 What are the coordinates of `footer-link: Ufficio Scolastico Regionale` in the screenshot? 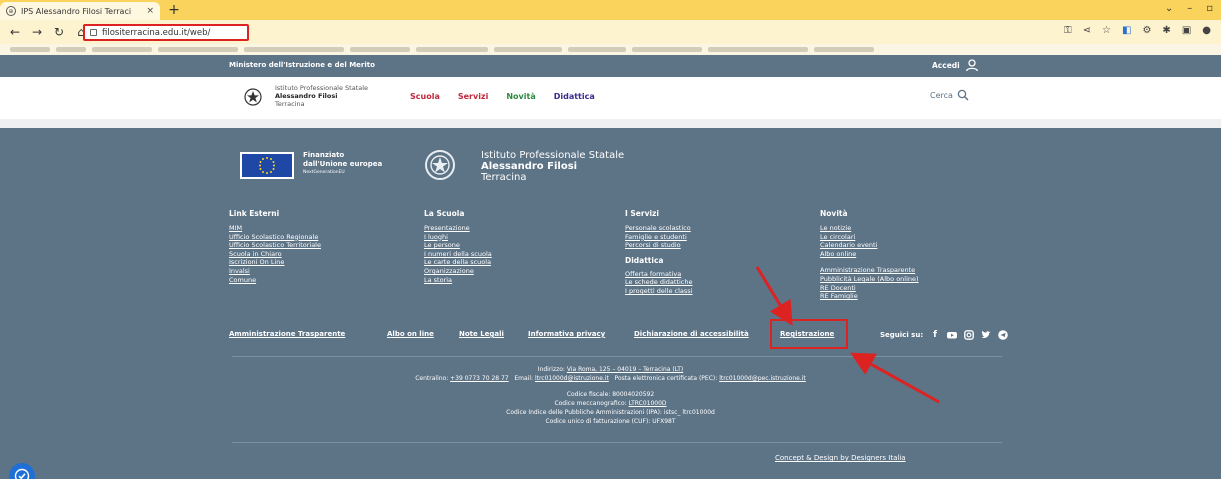 It's located at (275, 237).